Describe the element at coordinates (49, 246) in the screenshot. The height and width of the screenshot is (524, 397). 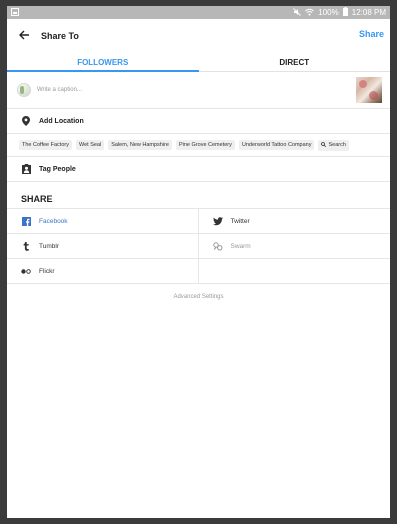
I see `tumblr-label: Tumblr` at that location.